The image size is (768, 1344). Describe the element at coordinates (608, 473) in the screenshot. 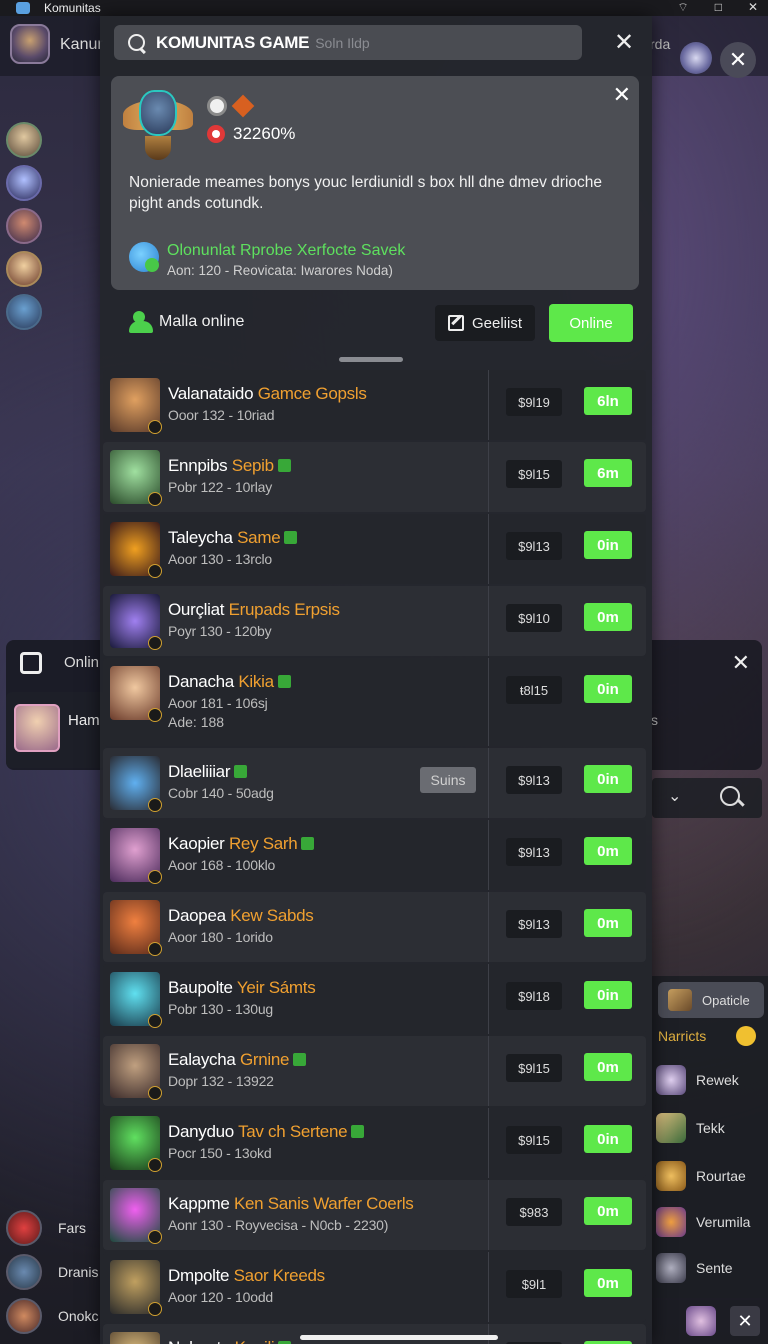

I see `join-button: 6m` at that location.